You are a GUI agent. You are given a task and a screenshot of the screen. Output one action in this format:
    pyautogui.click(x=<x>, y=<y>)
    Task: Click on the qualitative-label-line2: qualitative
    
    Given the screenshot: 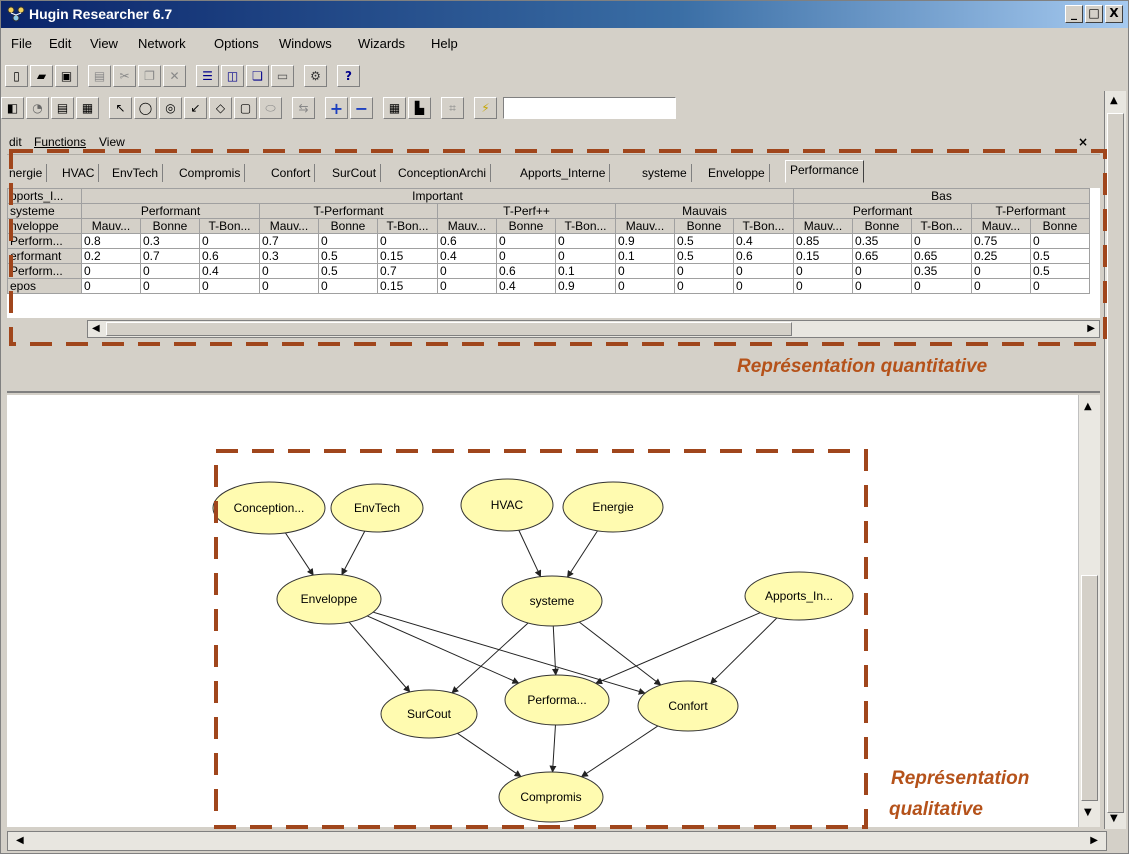 What is the action you would take?
    pyautogui.click(x=936, y=809)
    